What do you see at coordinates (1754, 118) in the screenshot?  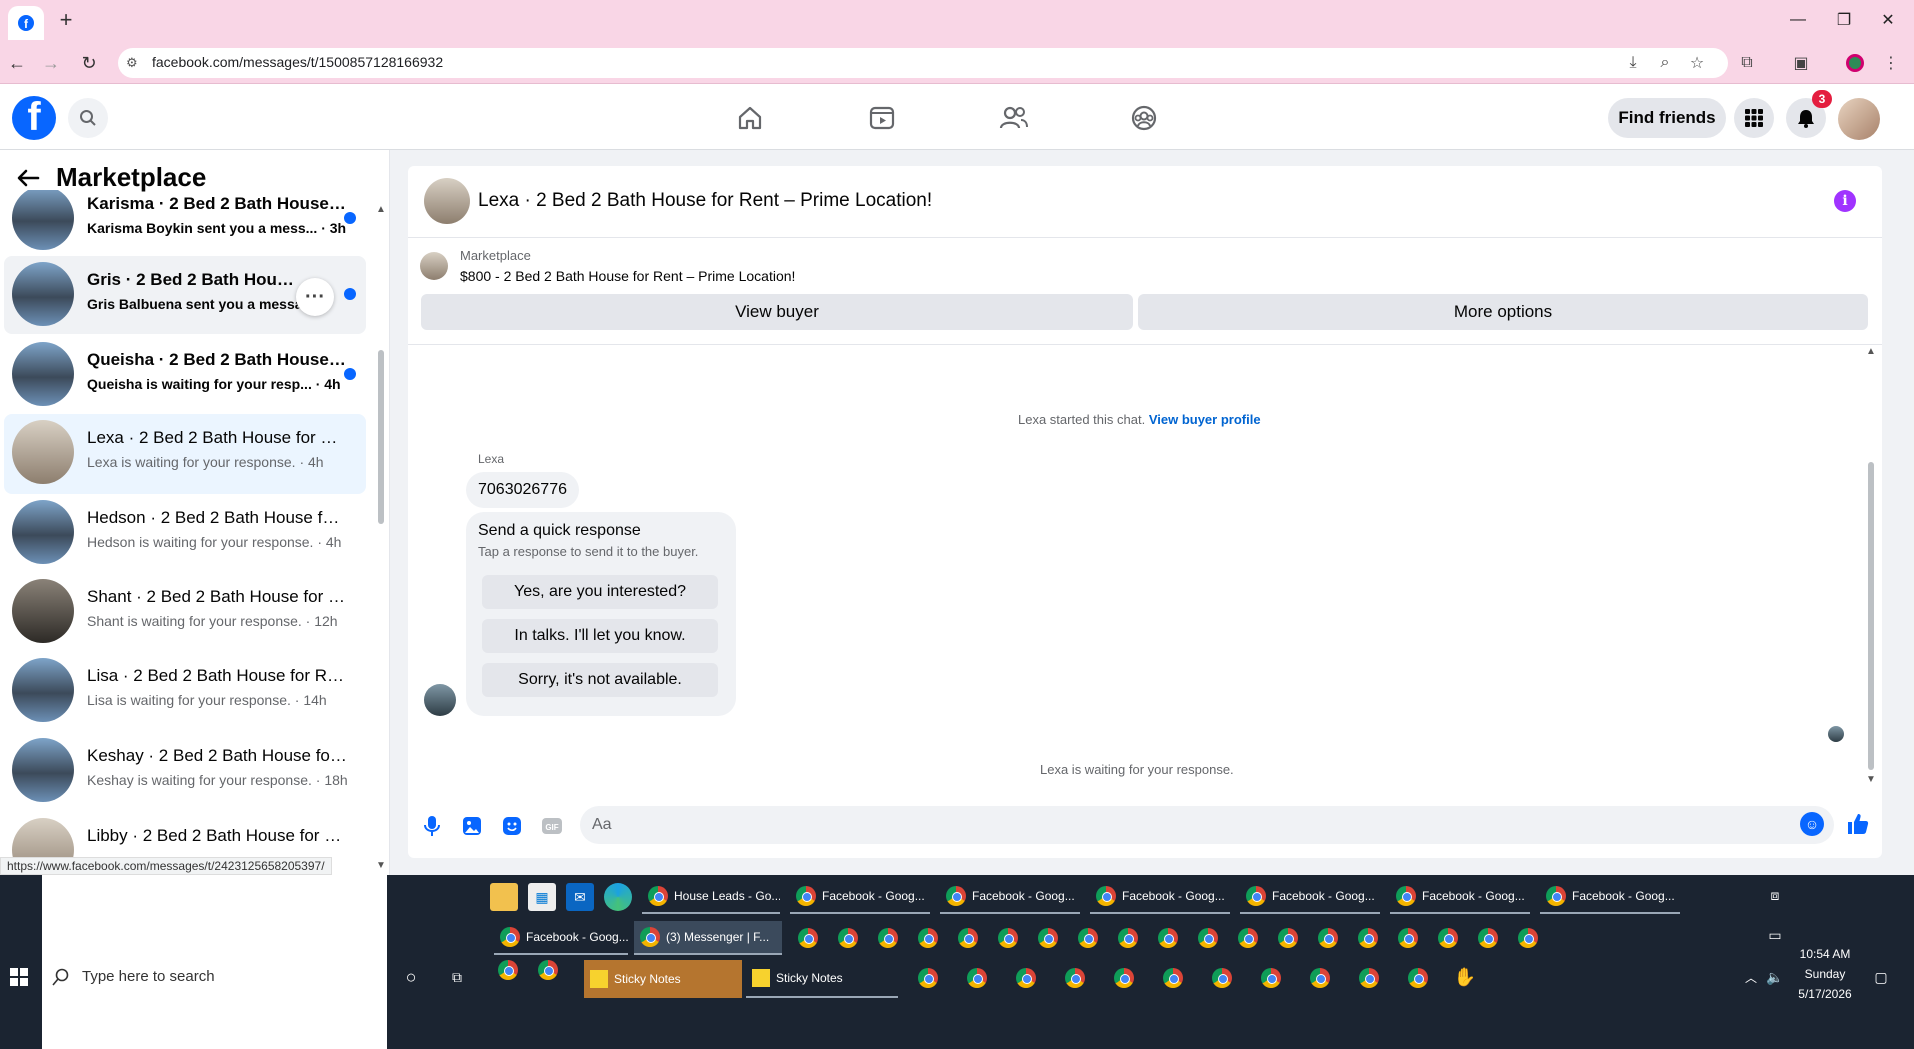 I see `menu-grid-icon` at bounding box center [1754, 118].